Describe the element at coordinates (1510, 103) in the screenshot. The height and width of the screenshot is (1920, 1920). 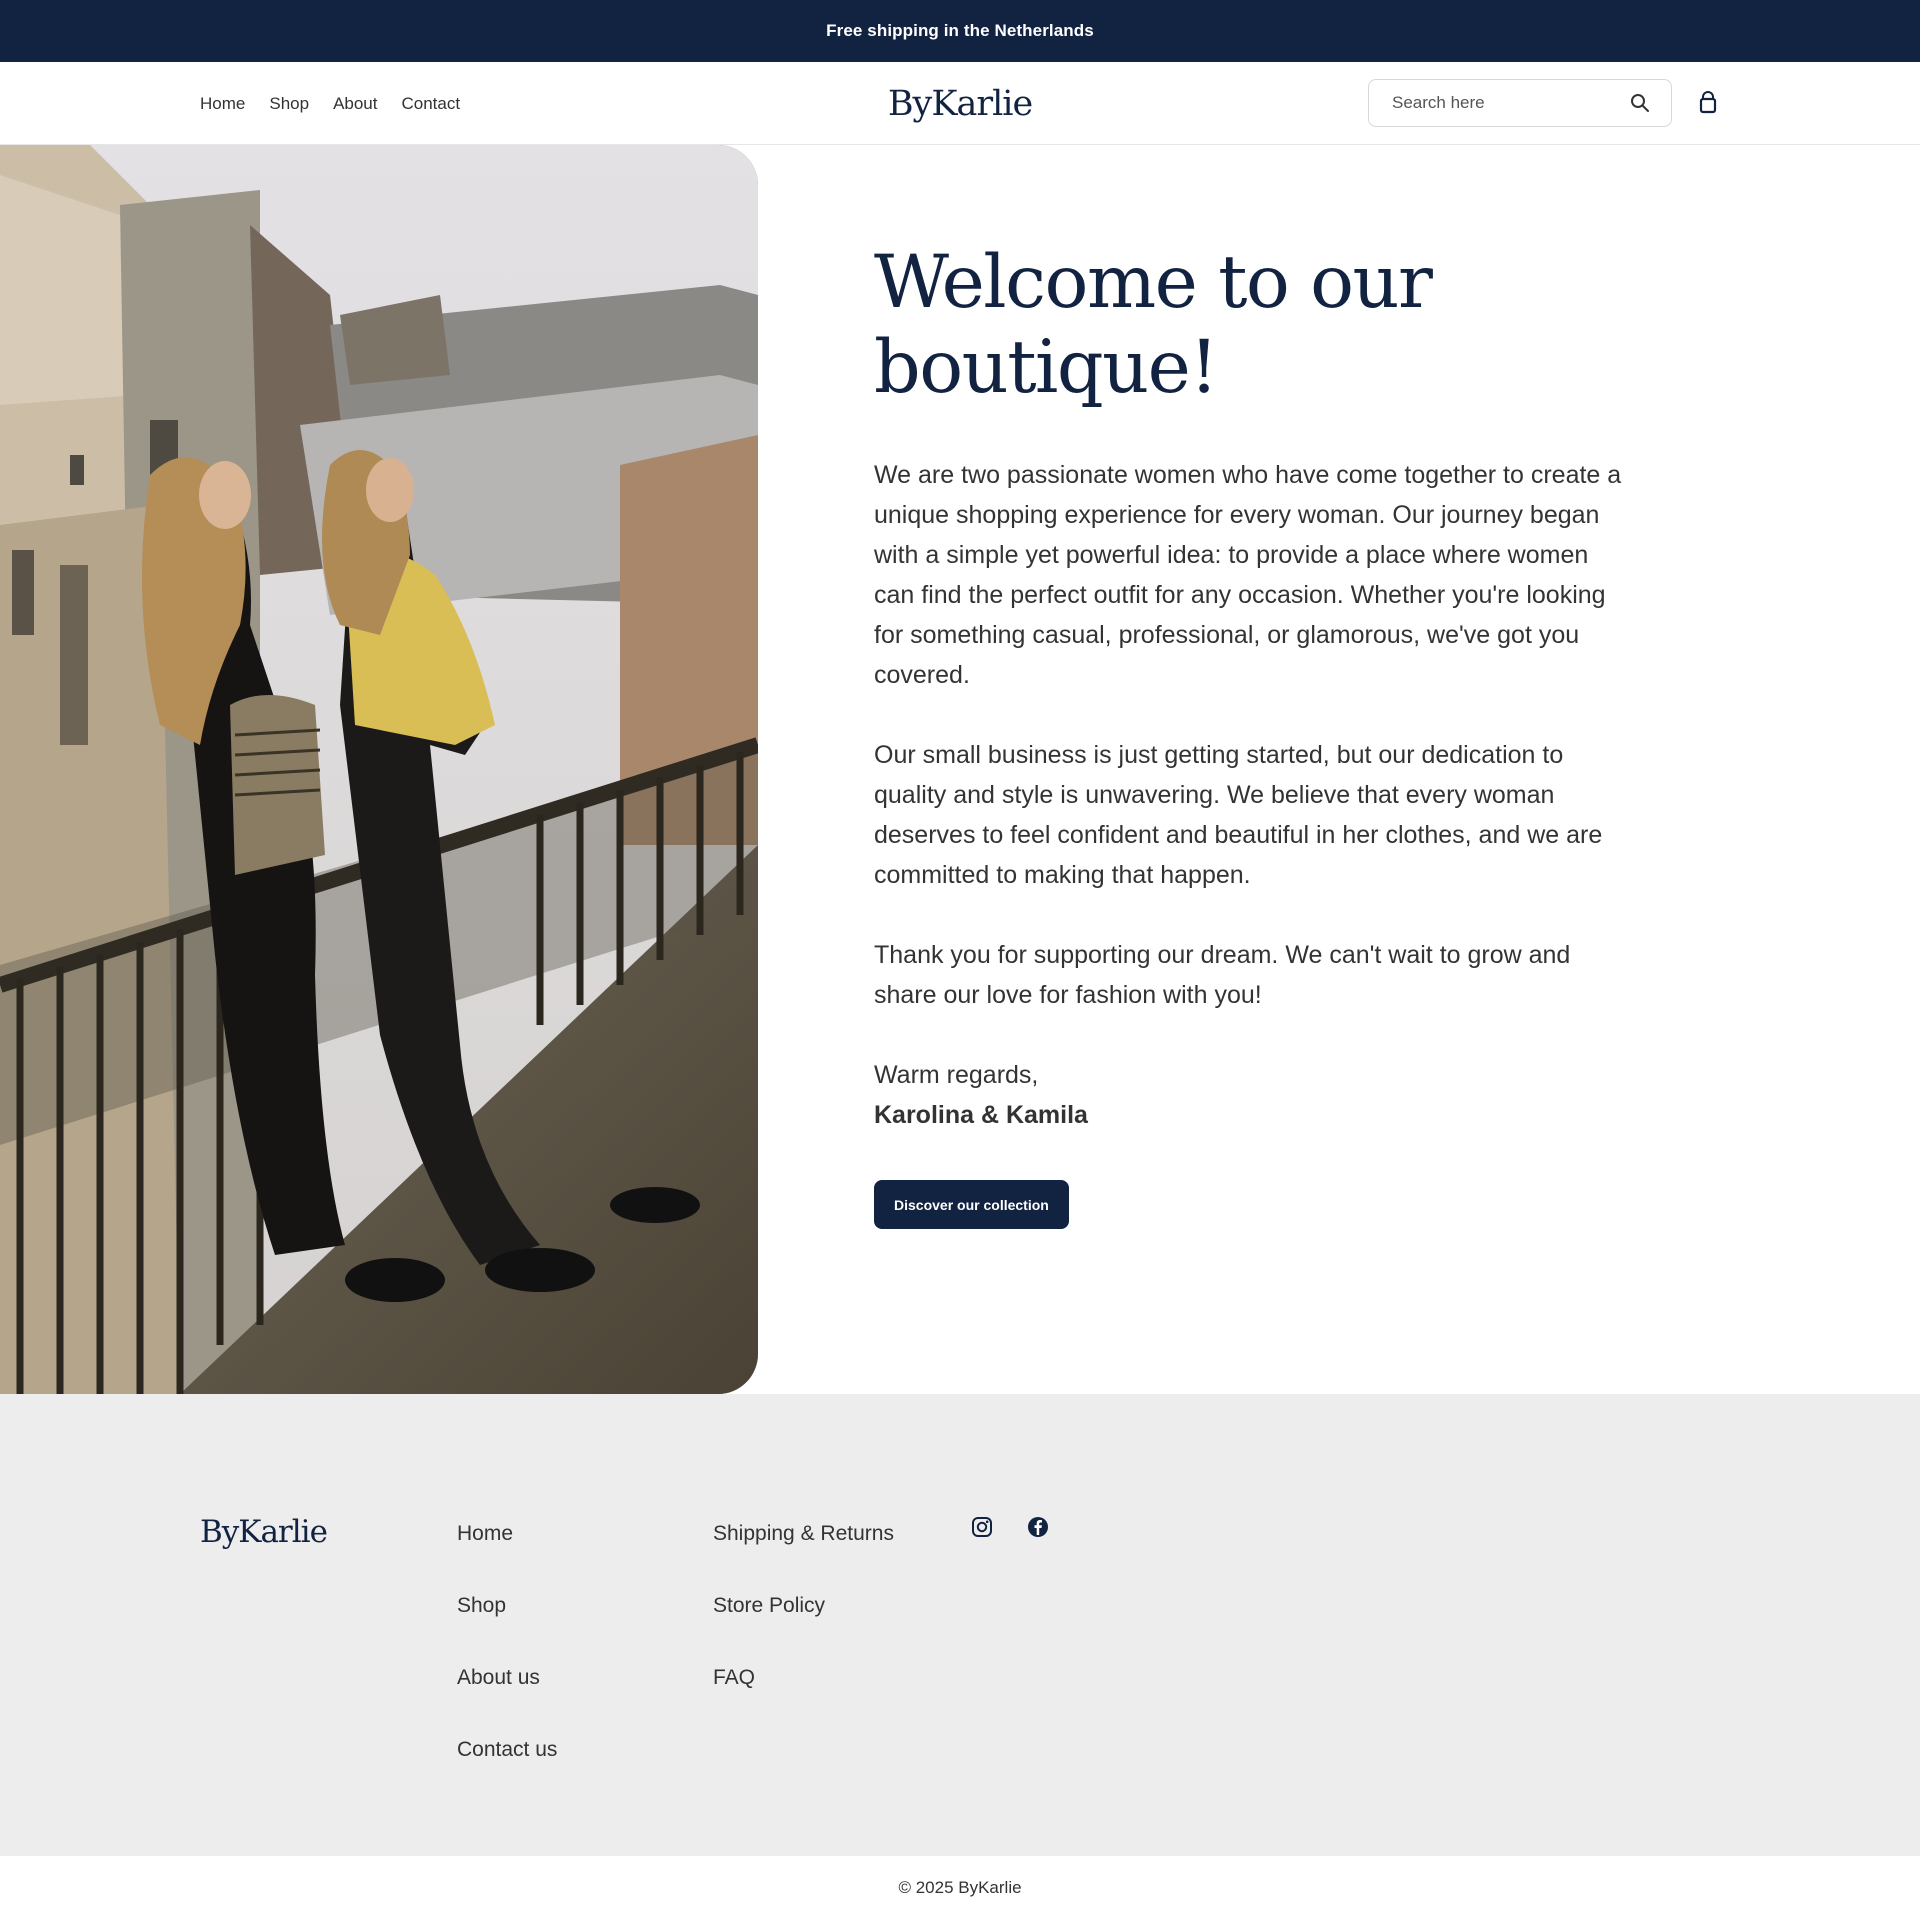
I see `search-input` at that location.